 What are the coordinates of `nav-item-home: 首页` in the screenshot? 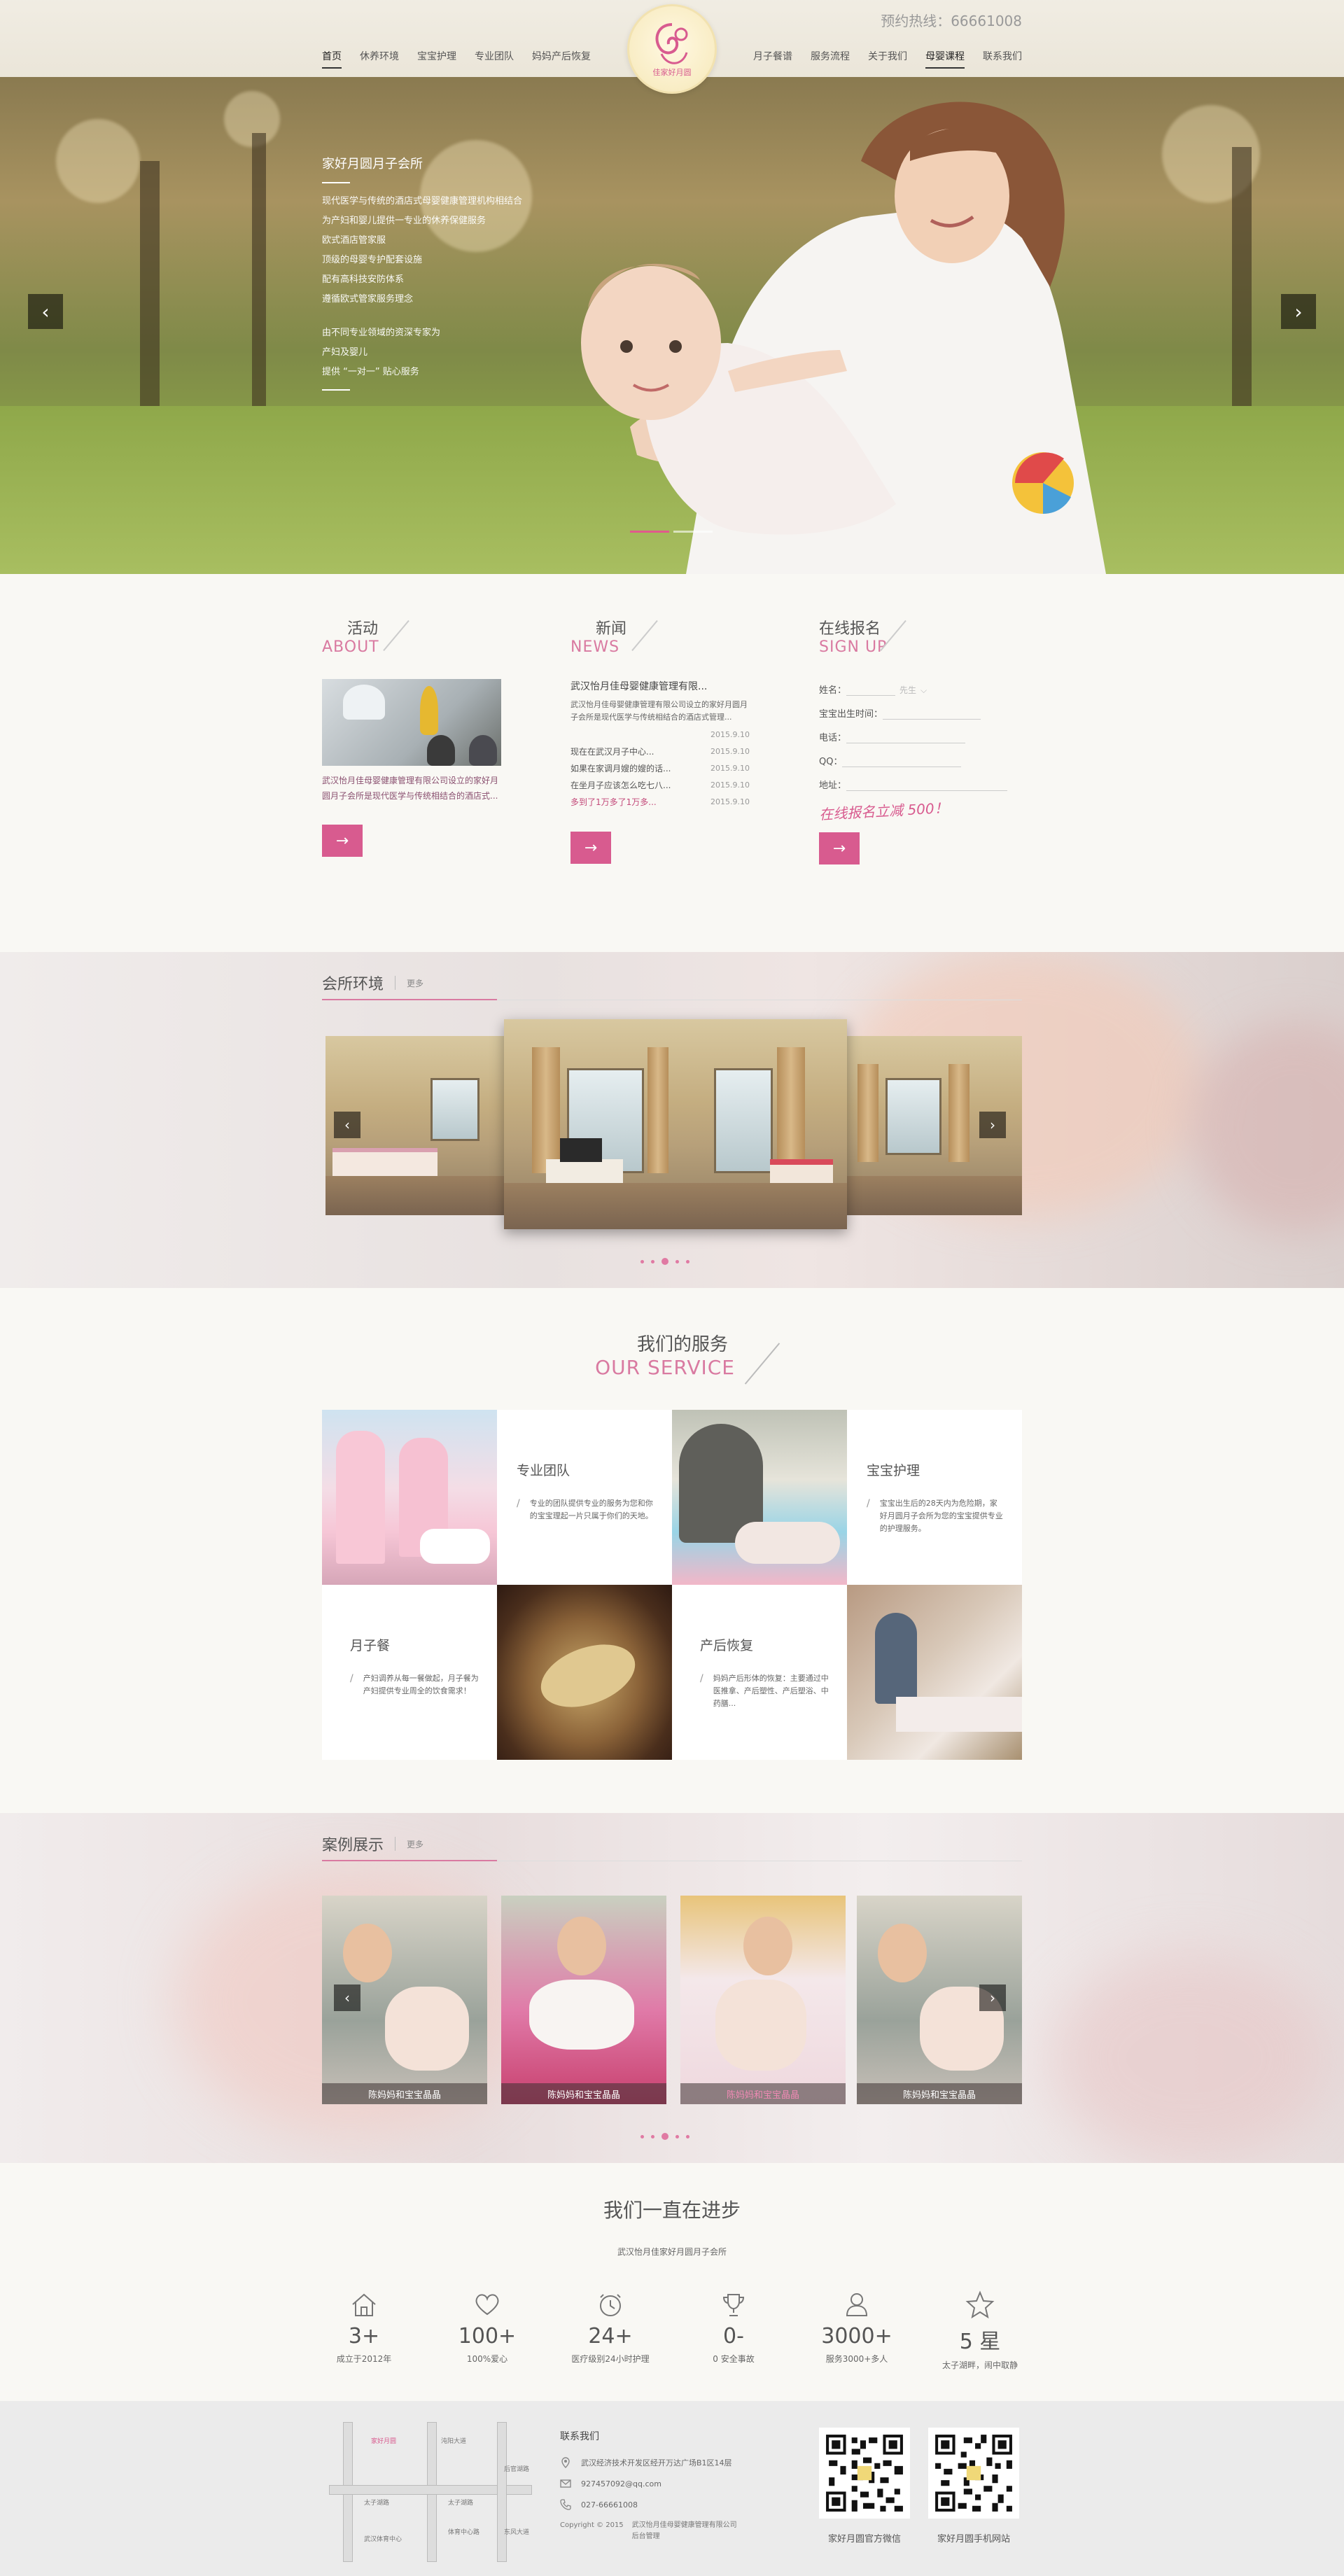 It's located at (332, 59).